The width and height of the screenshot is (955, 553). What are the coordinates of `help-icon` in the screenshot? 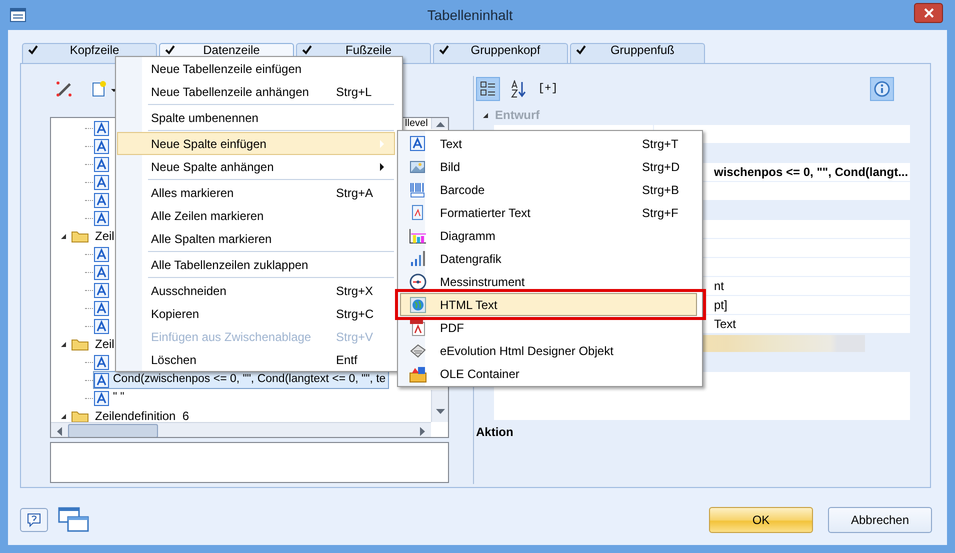 It's located at (34, 520).